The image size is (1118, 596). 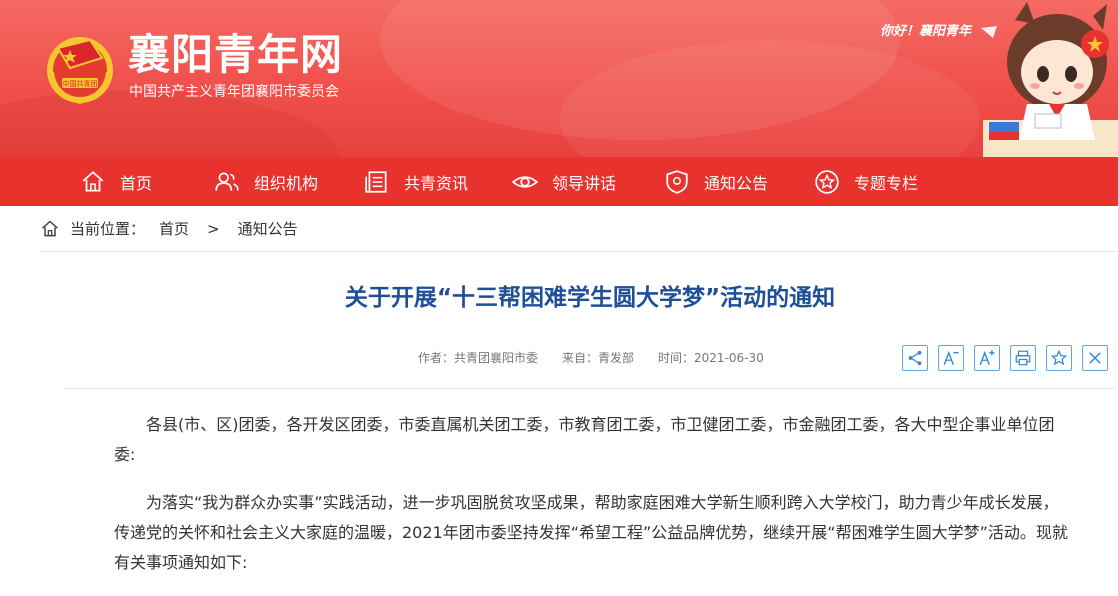 What do you see at coordinates (80, 68) in the screenshot?
I see `youth-league-emblem-icon: 中国共青团` at bounding box center [80, 68].